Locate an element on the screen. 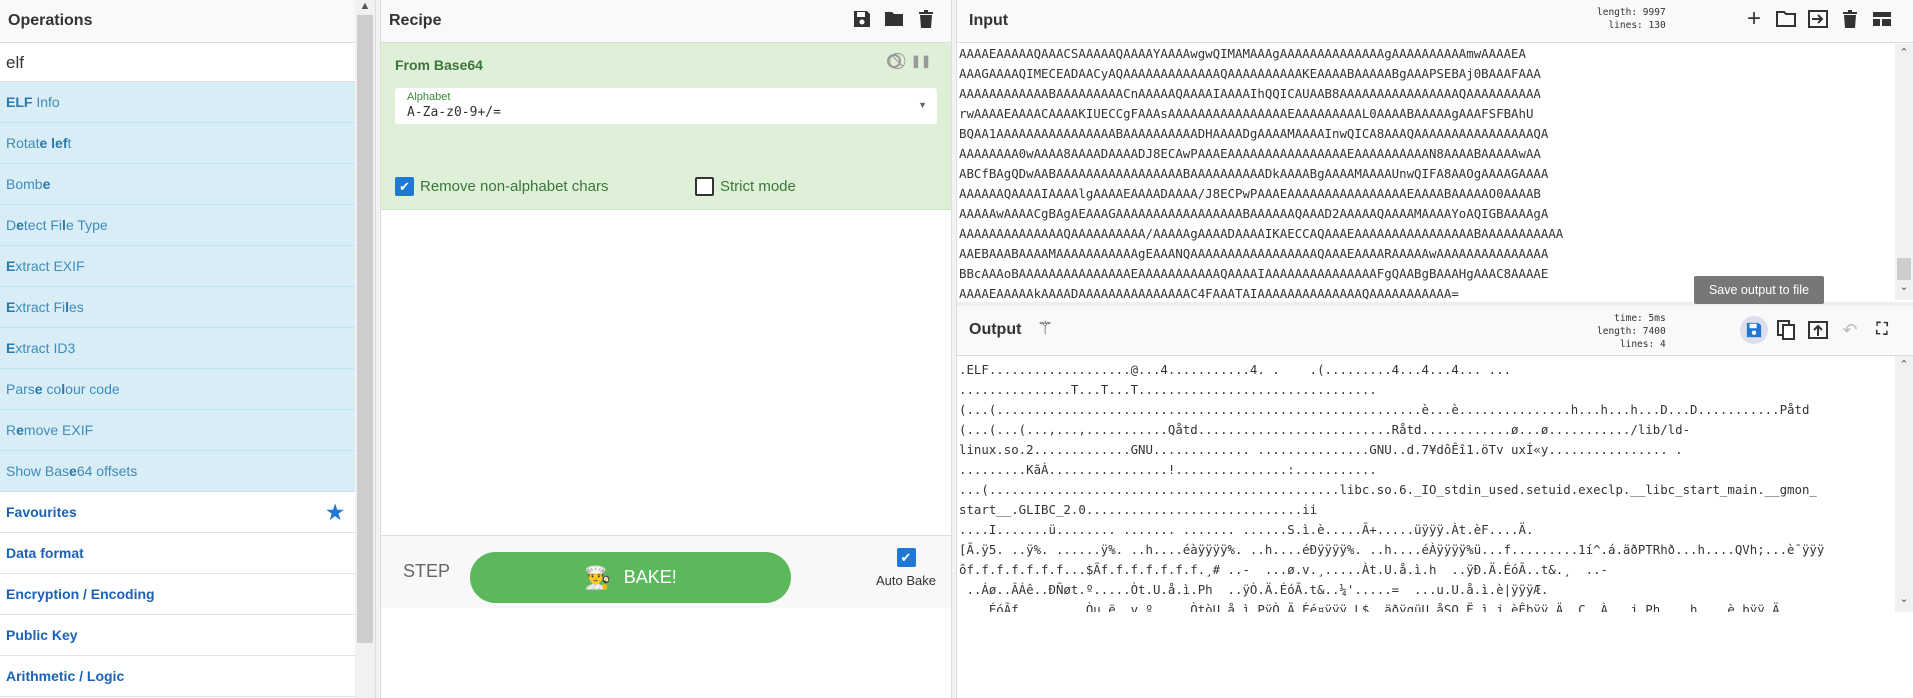 The width and height of the screenshot is (1913, 698). clear-input-icon is located at coordinates (1850, 19).